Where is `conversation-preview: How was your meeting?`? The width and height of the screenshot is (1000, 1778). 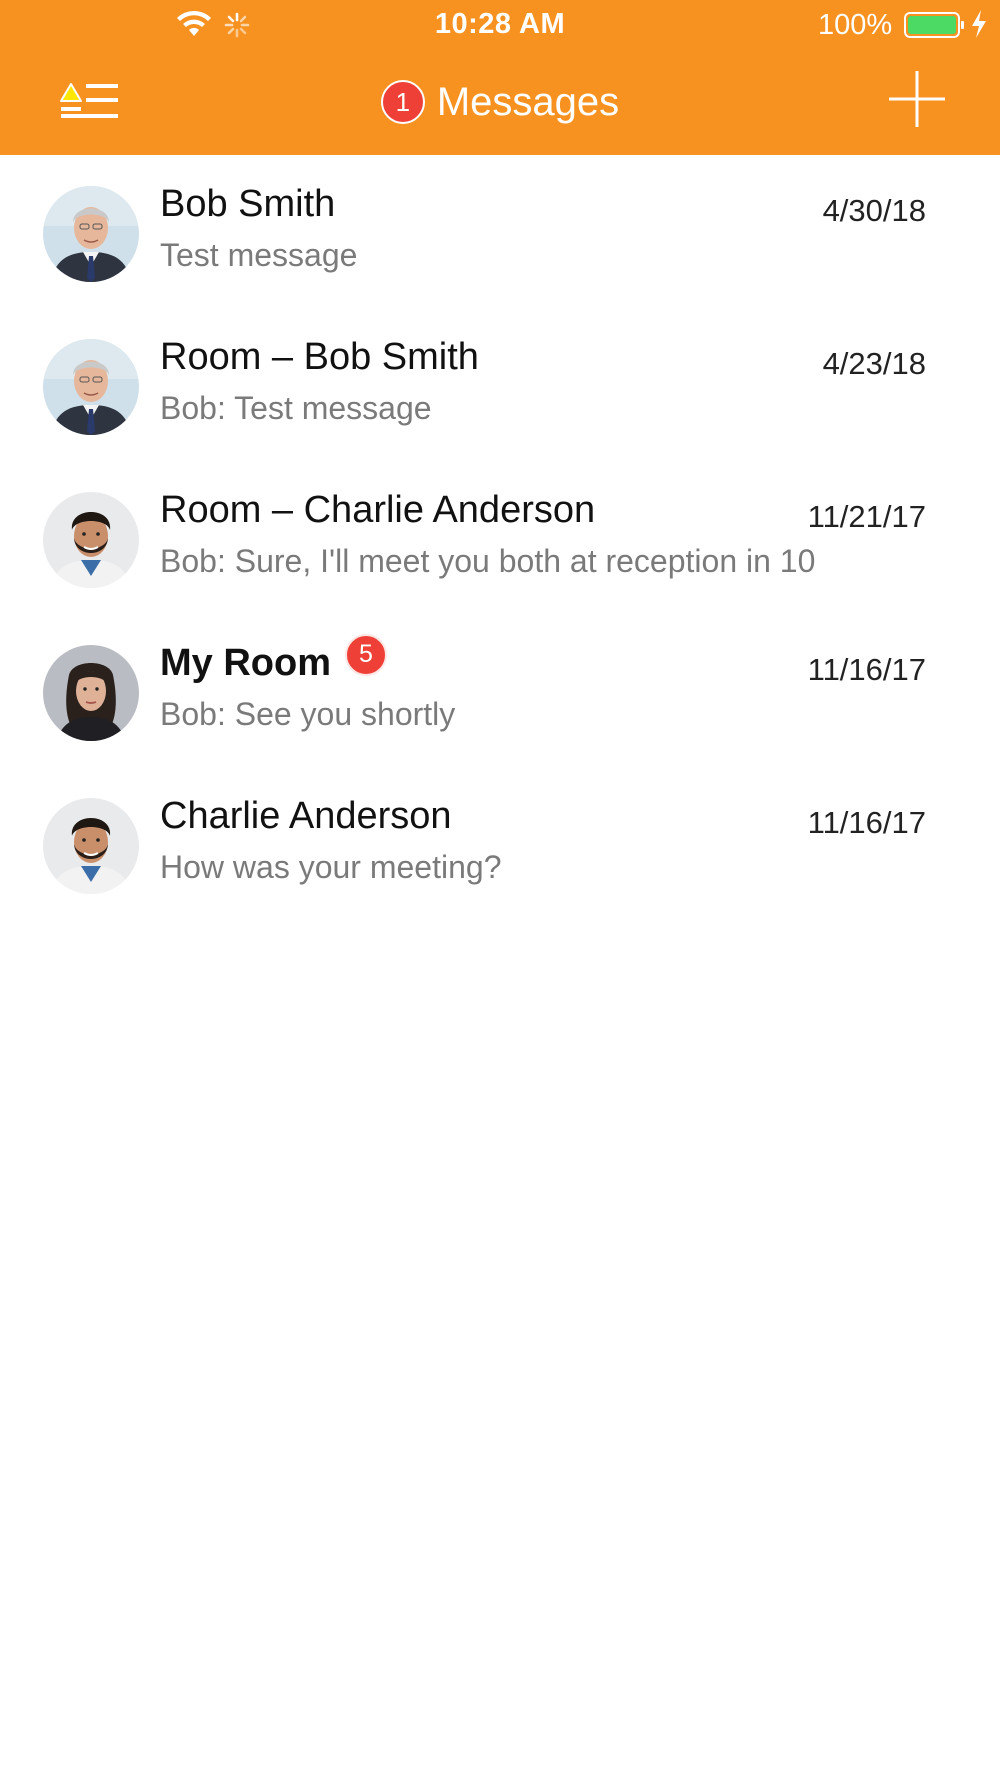 conversation-preview: How was your meeting? is located at coordinates (331, 867).